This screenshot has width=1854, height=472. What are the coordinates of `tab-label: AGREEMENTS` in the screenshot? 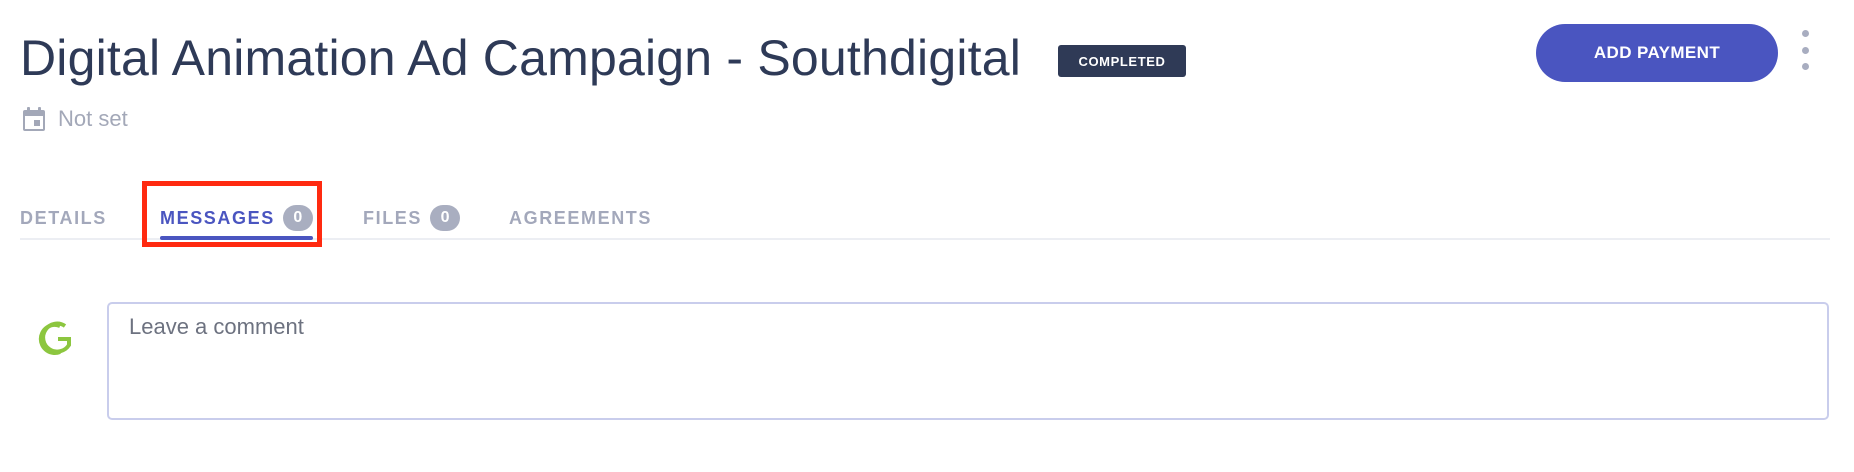 It's located at (581, 217).